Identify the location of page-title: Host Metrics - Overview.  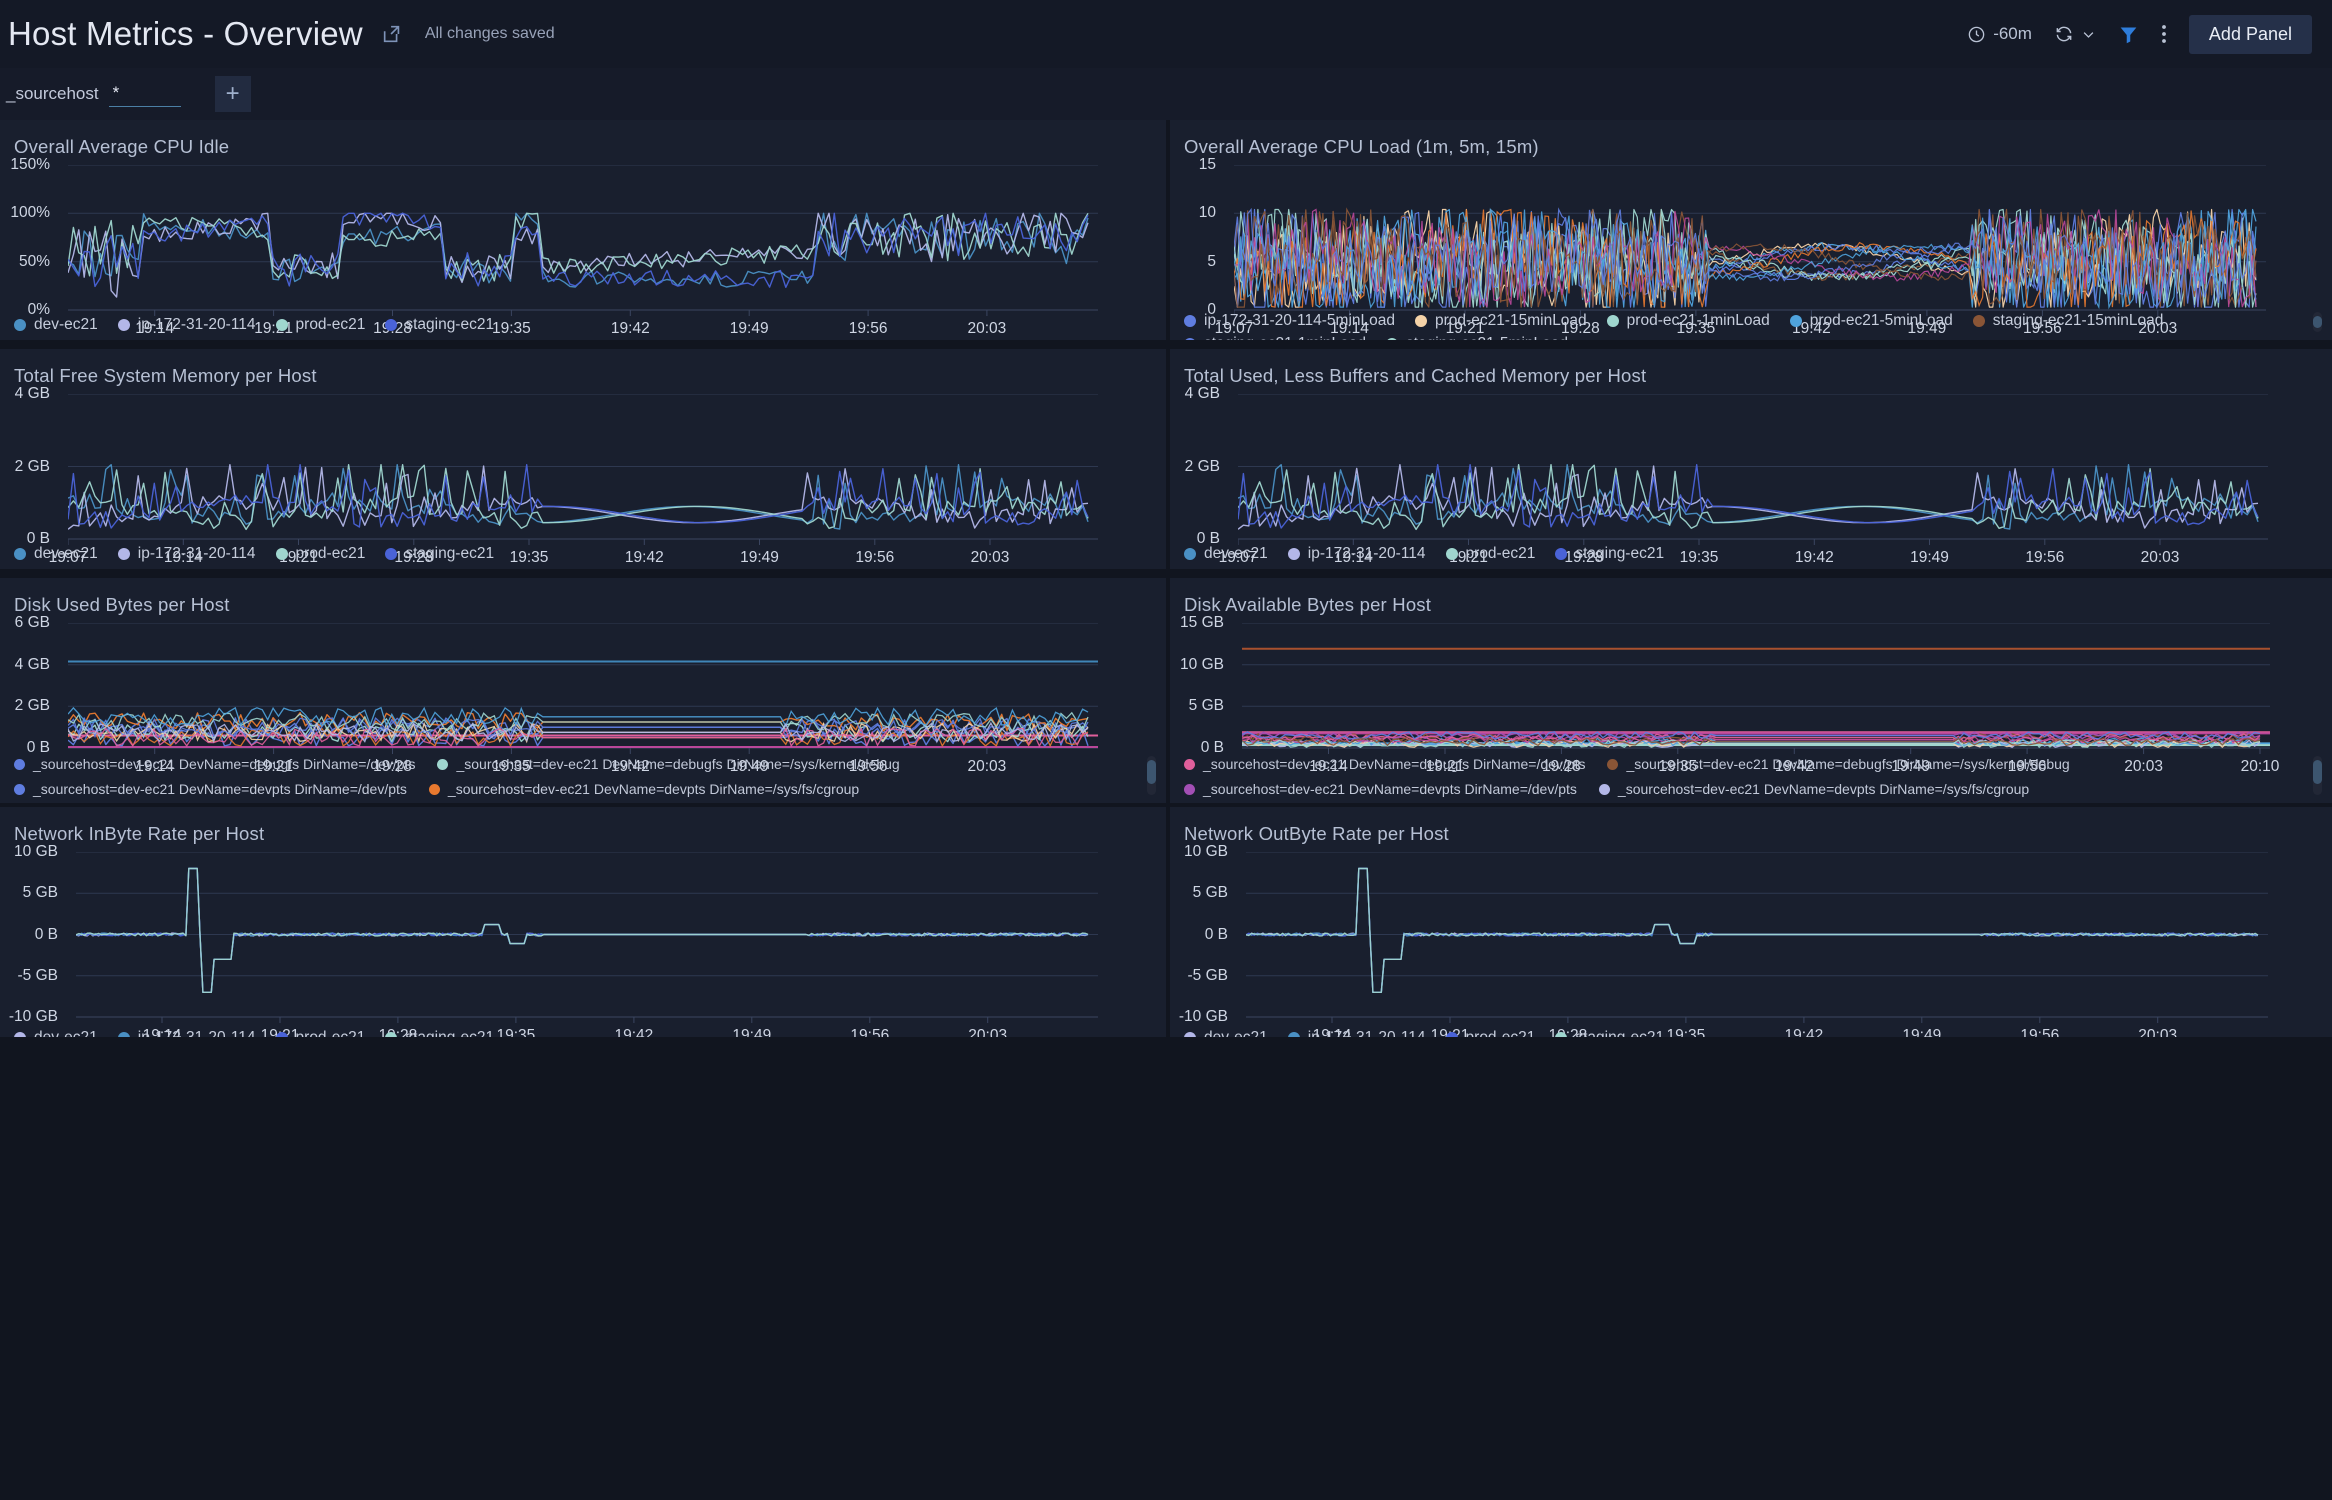
(185, 33).